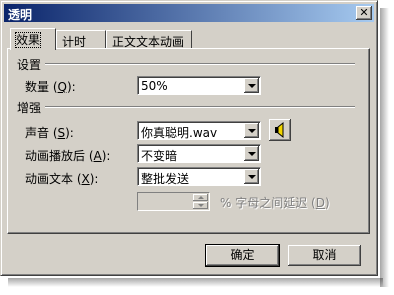  Describe the element at coordinates (31, 64) in the screenshot. I see `settings-section-title: 设置` at that location.